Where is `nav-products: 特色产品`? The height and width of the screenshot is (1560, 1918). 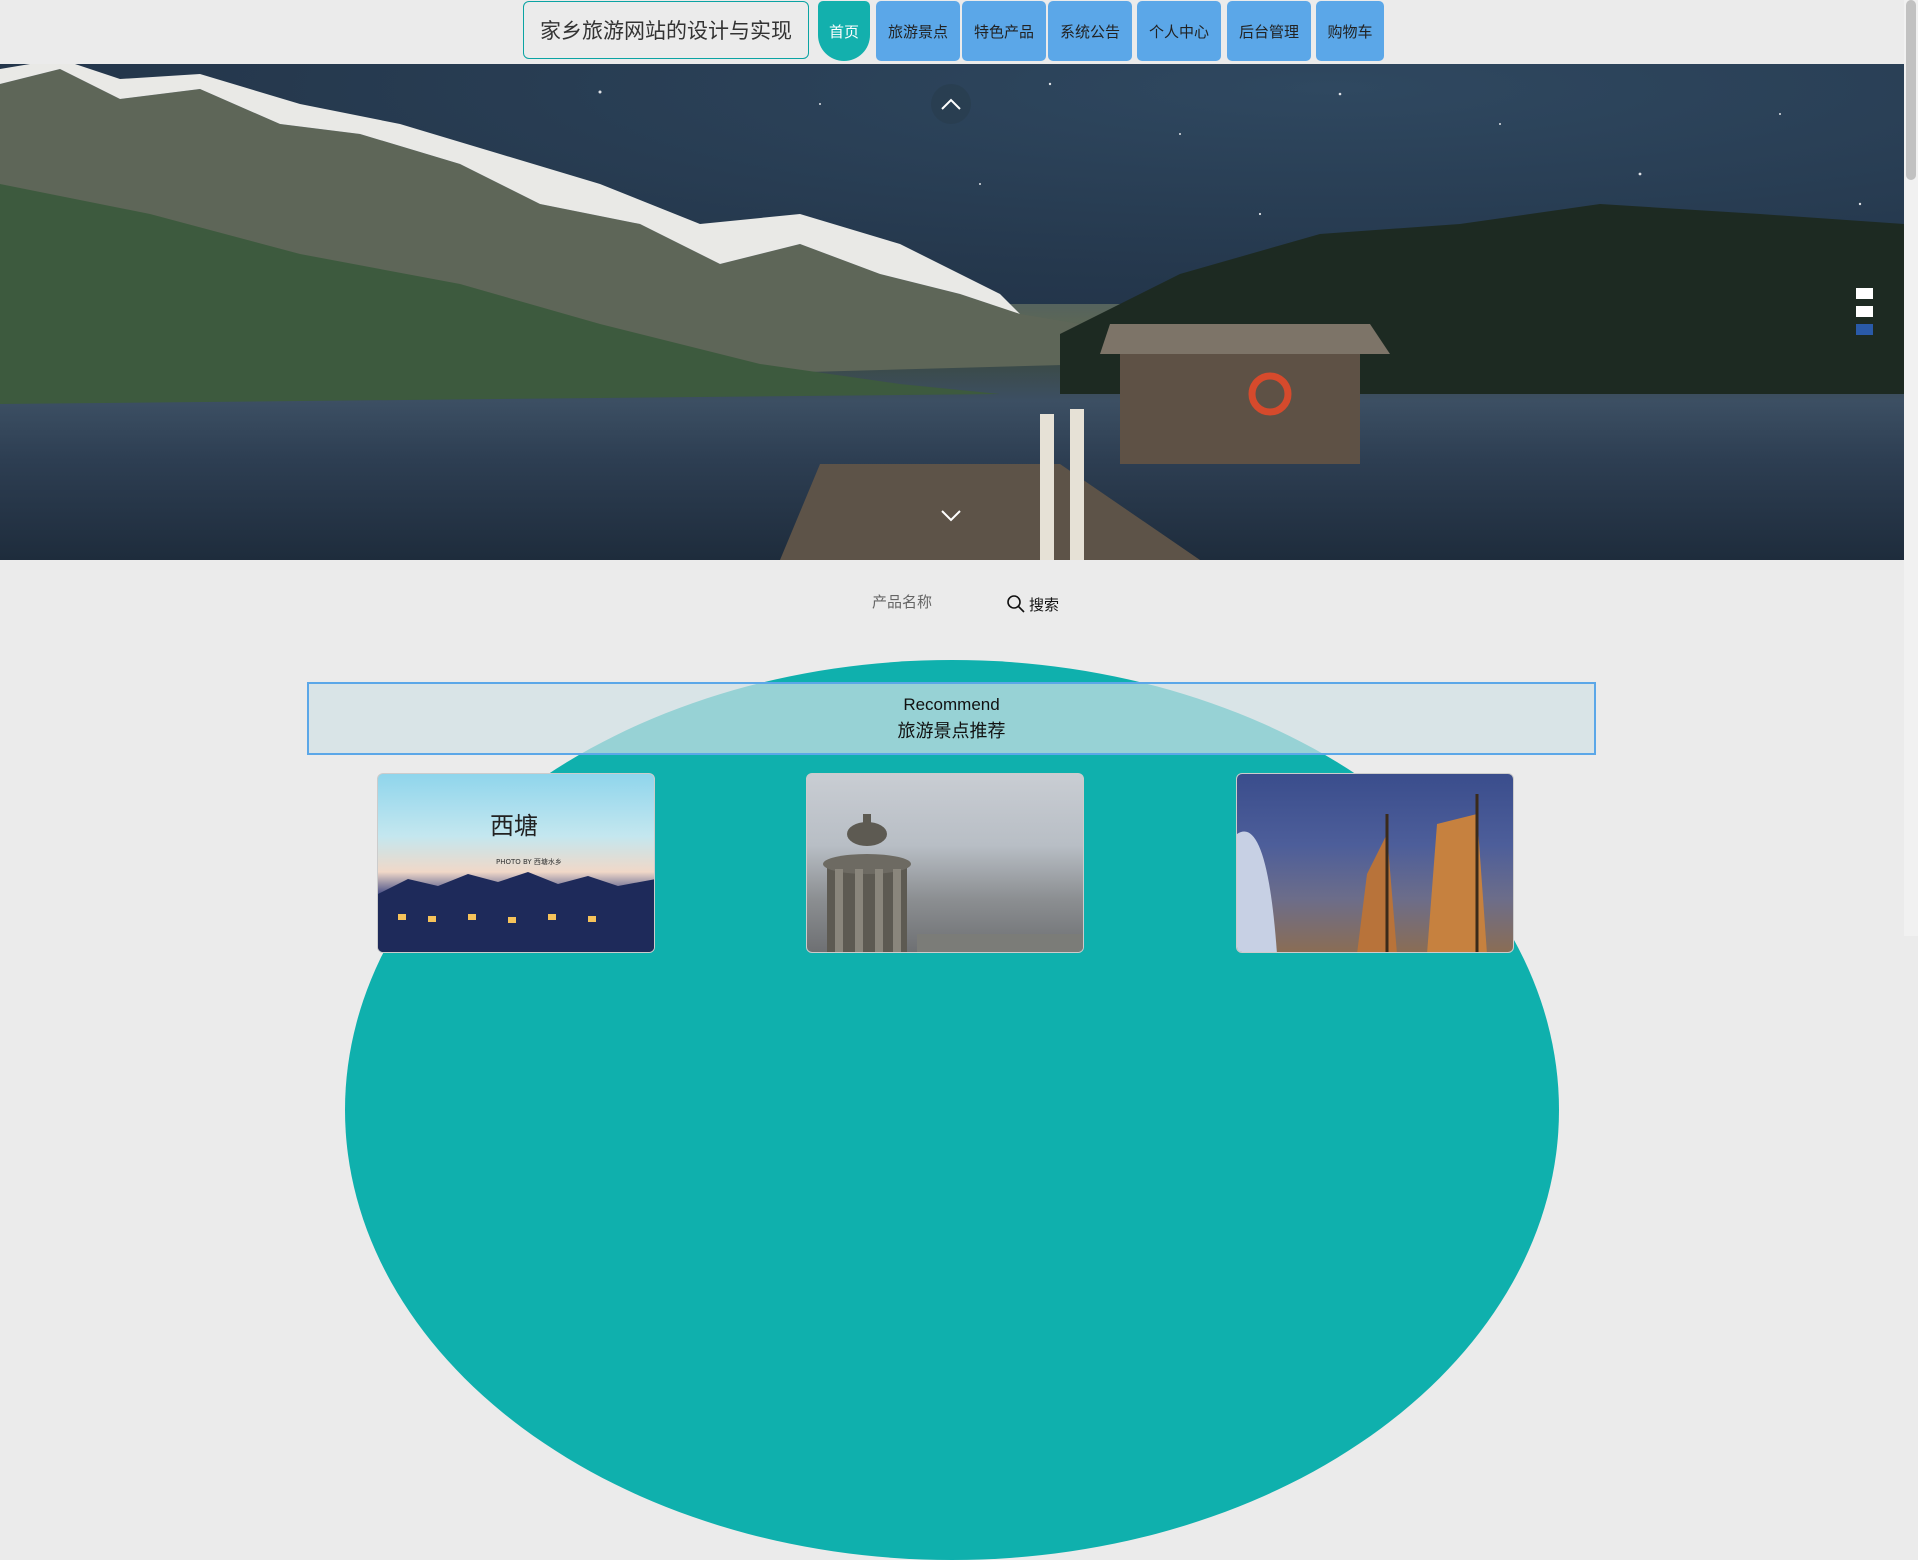 nav-products: 特色产品 is located at coordinates (1004, 31).